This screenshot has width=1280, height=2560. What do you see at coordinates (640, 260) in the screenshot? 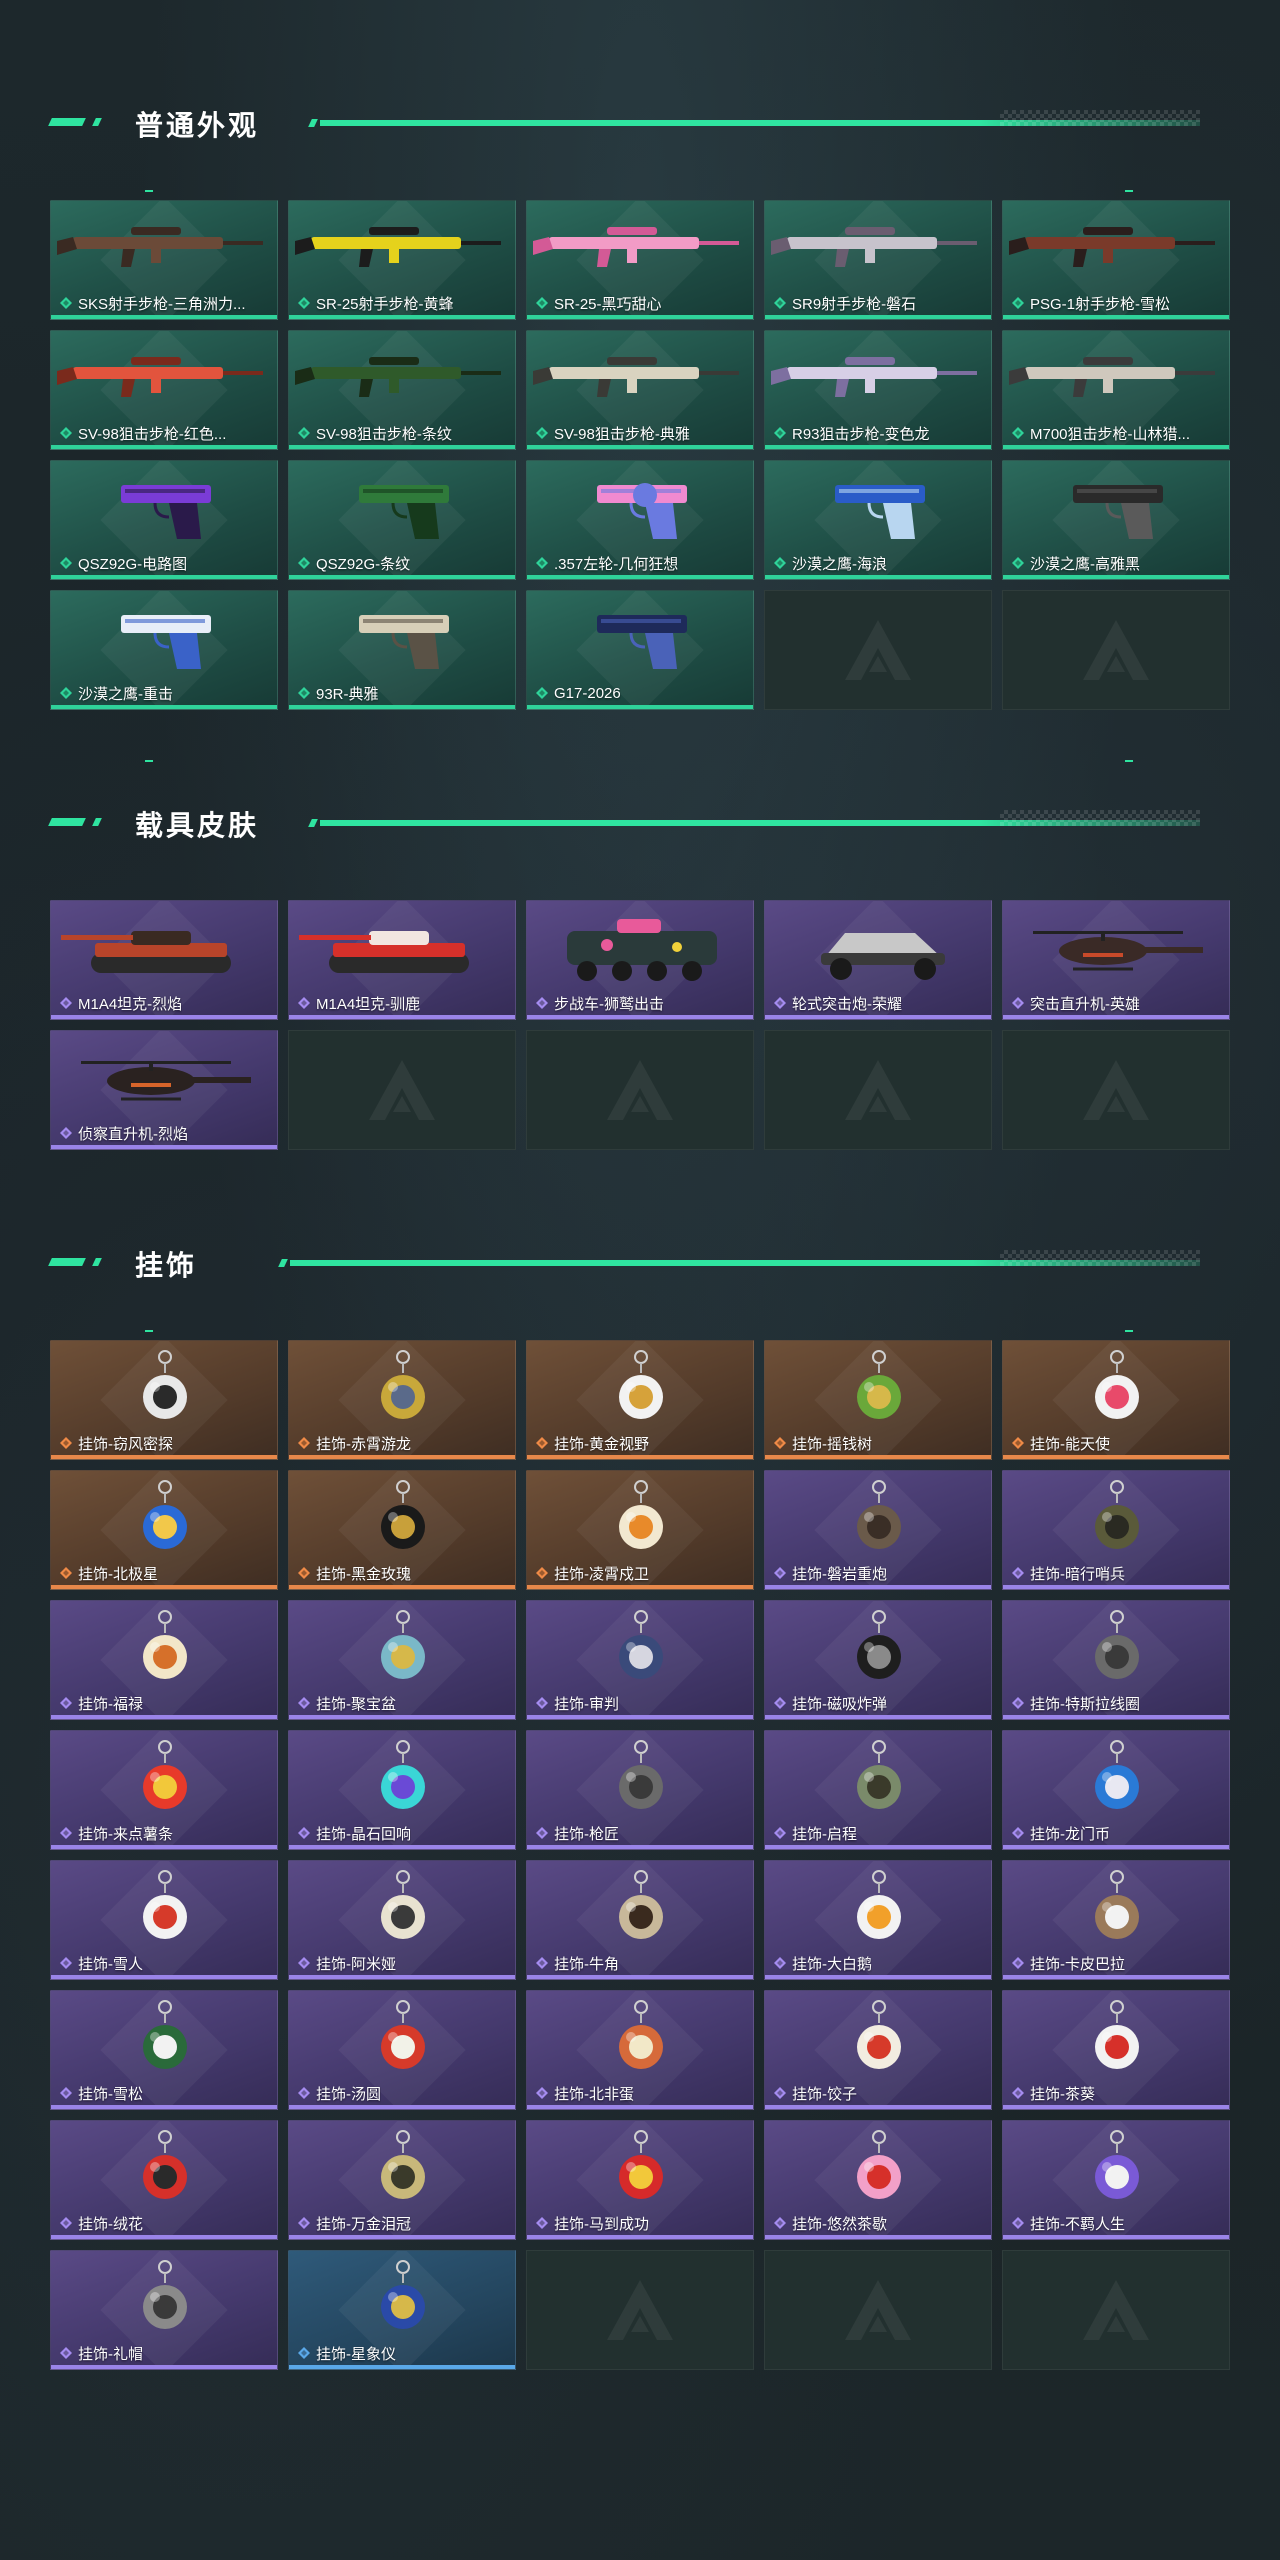
I see `item-card: SR-25-黑巧甜心` at bounding box center [640, 260].